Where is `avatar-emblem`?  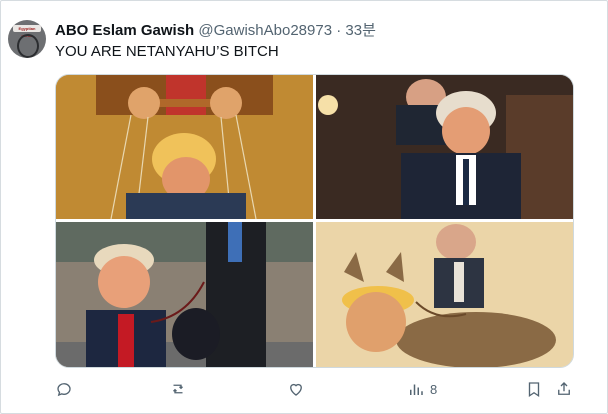
avatar-emblem is located at coordinates (28, 46).